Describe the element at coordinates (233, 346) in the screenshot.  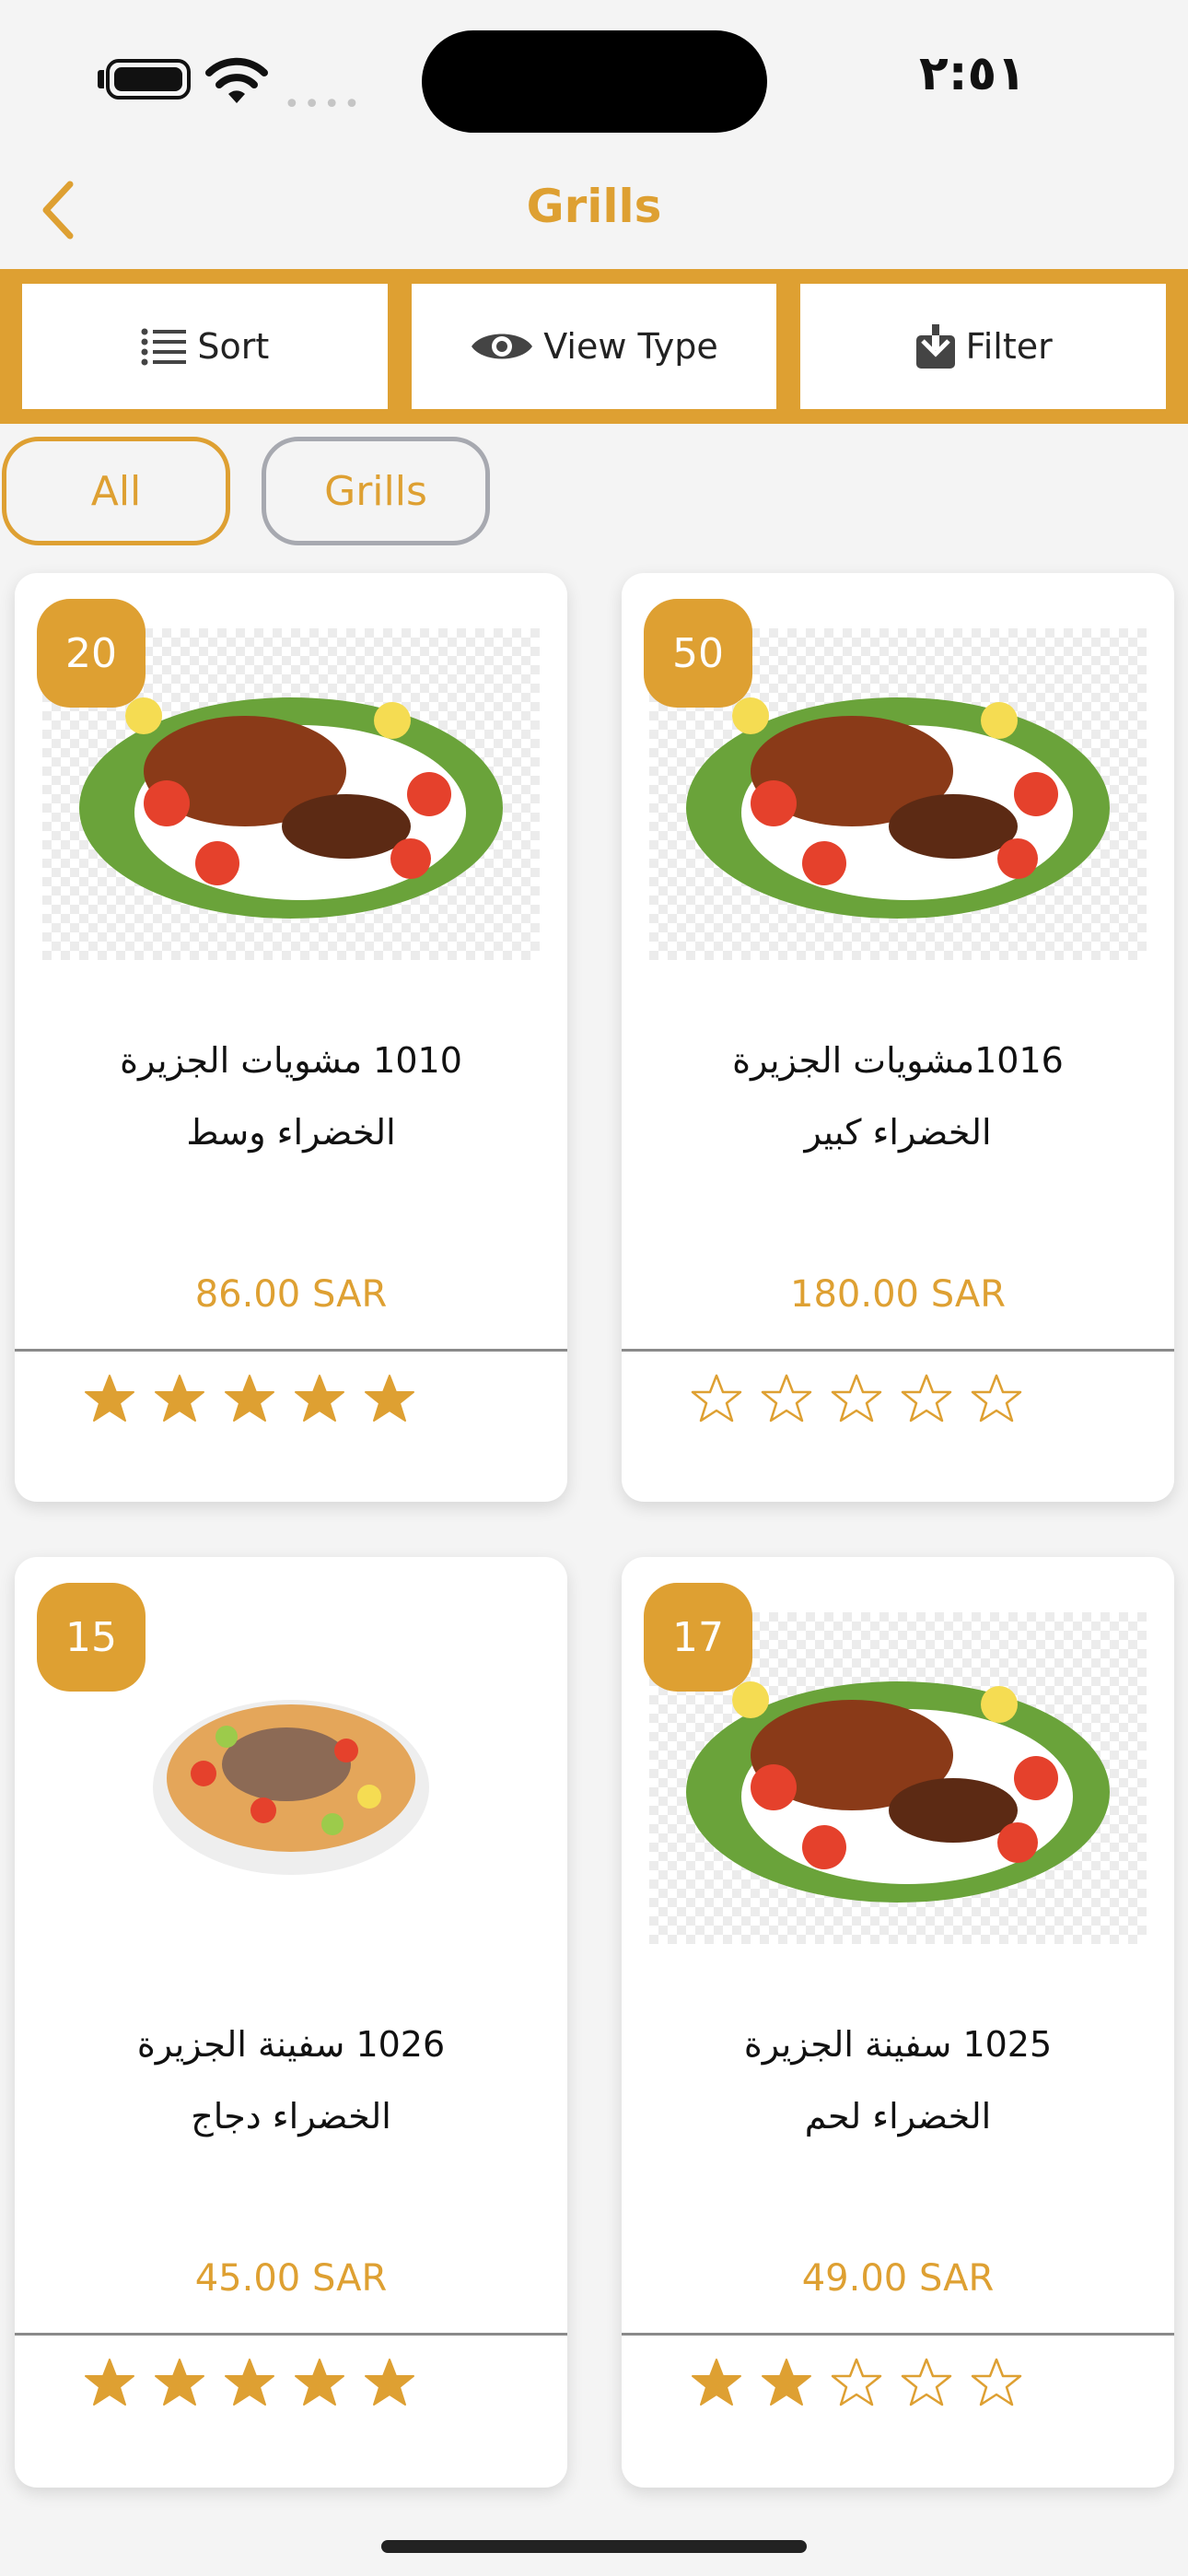
I see `sort-label: Sort` at that location.